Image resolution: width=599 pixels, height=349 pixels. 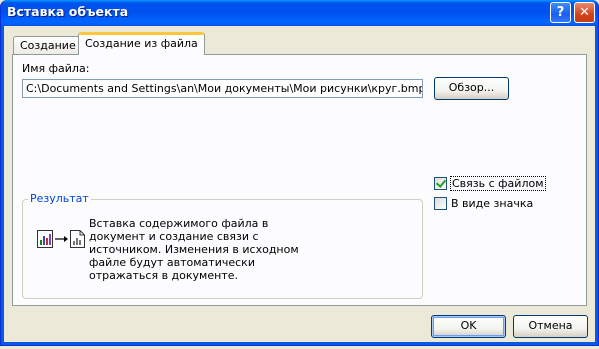 I want to click on help-button: ?, so click(x=560, y=12).